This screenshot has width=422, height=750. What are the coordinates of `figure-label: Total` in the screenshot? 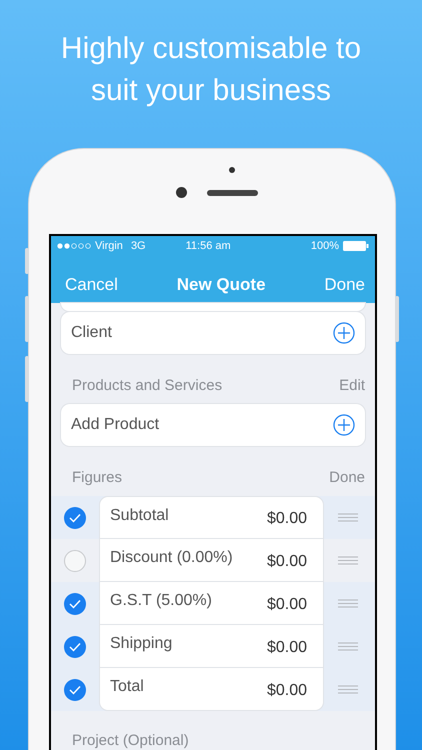 It's located at (127, 687).